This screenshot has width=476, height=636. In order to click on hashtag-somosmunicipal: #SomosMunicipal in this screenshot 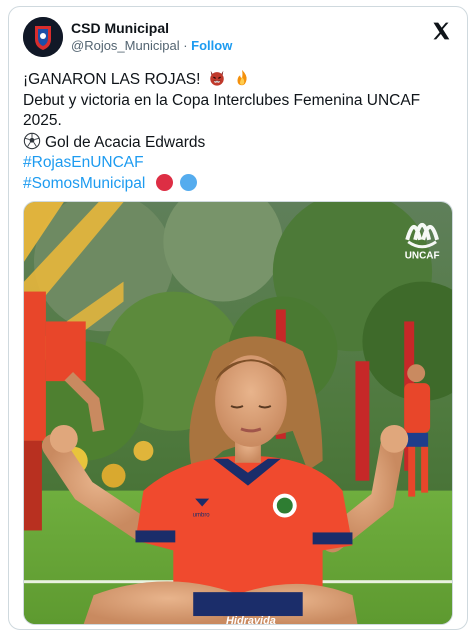, I will do `click(84, 183)`.